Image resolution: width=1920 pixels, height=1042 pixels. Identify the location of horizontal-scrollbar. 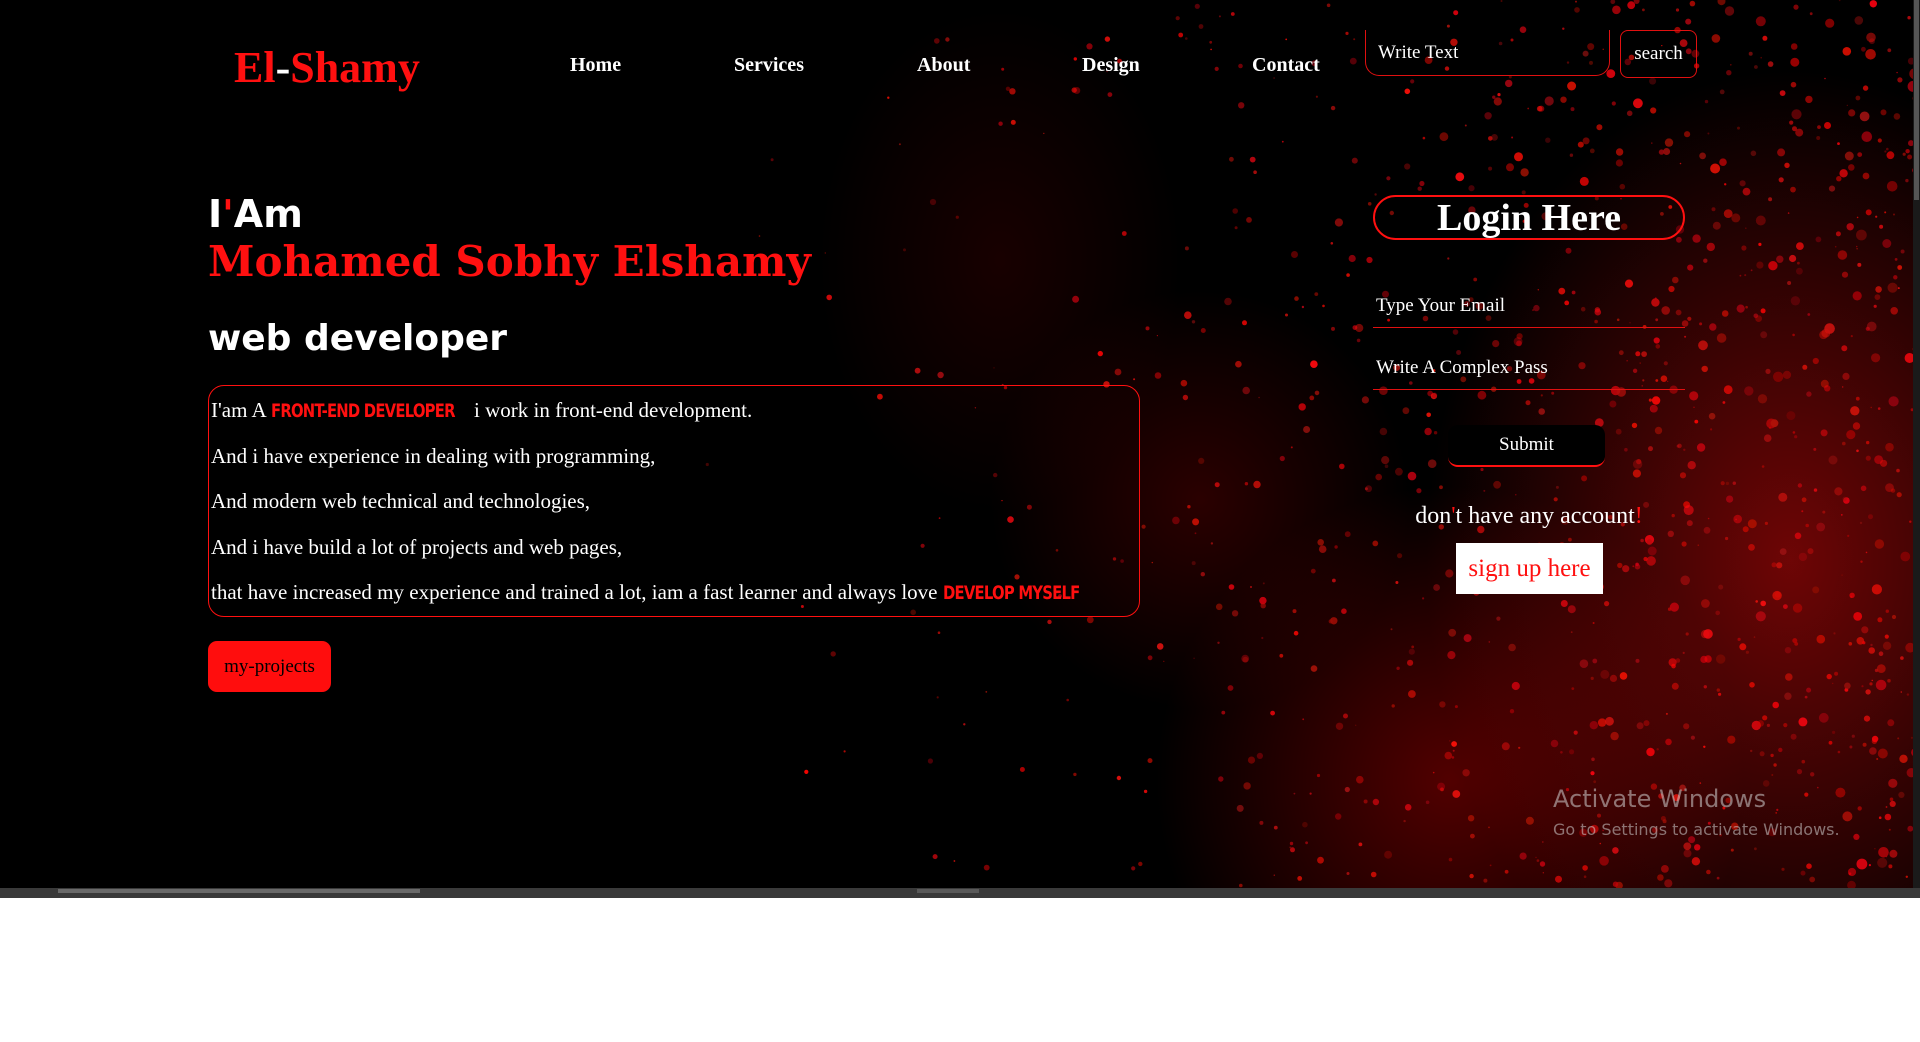
(960, 893).